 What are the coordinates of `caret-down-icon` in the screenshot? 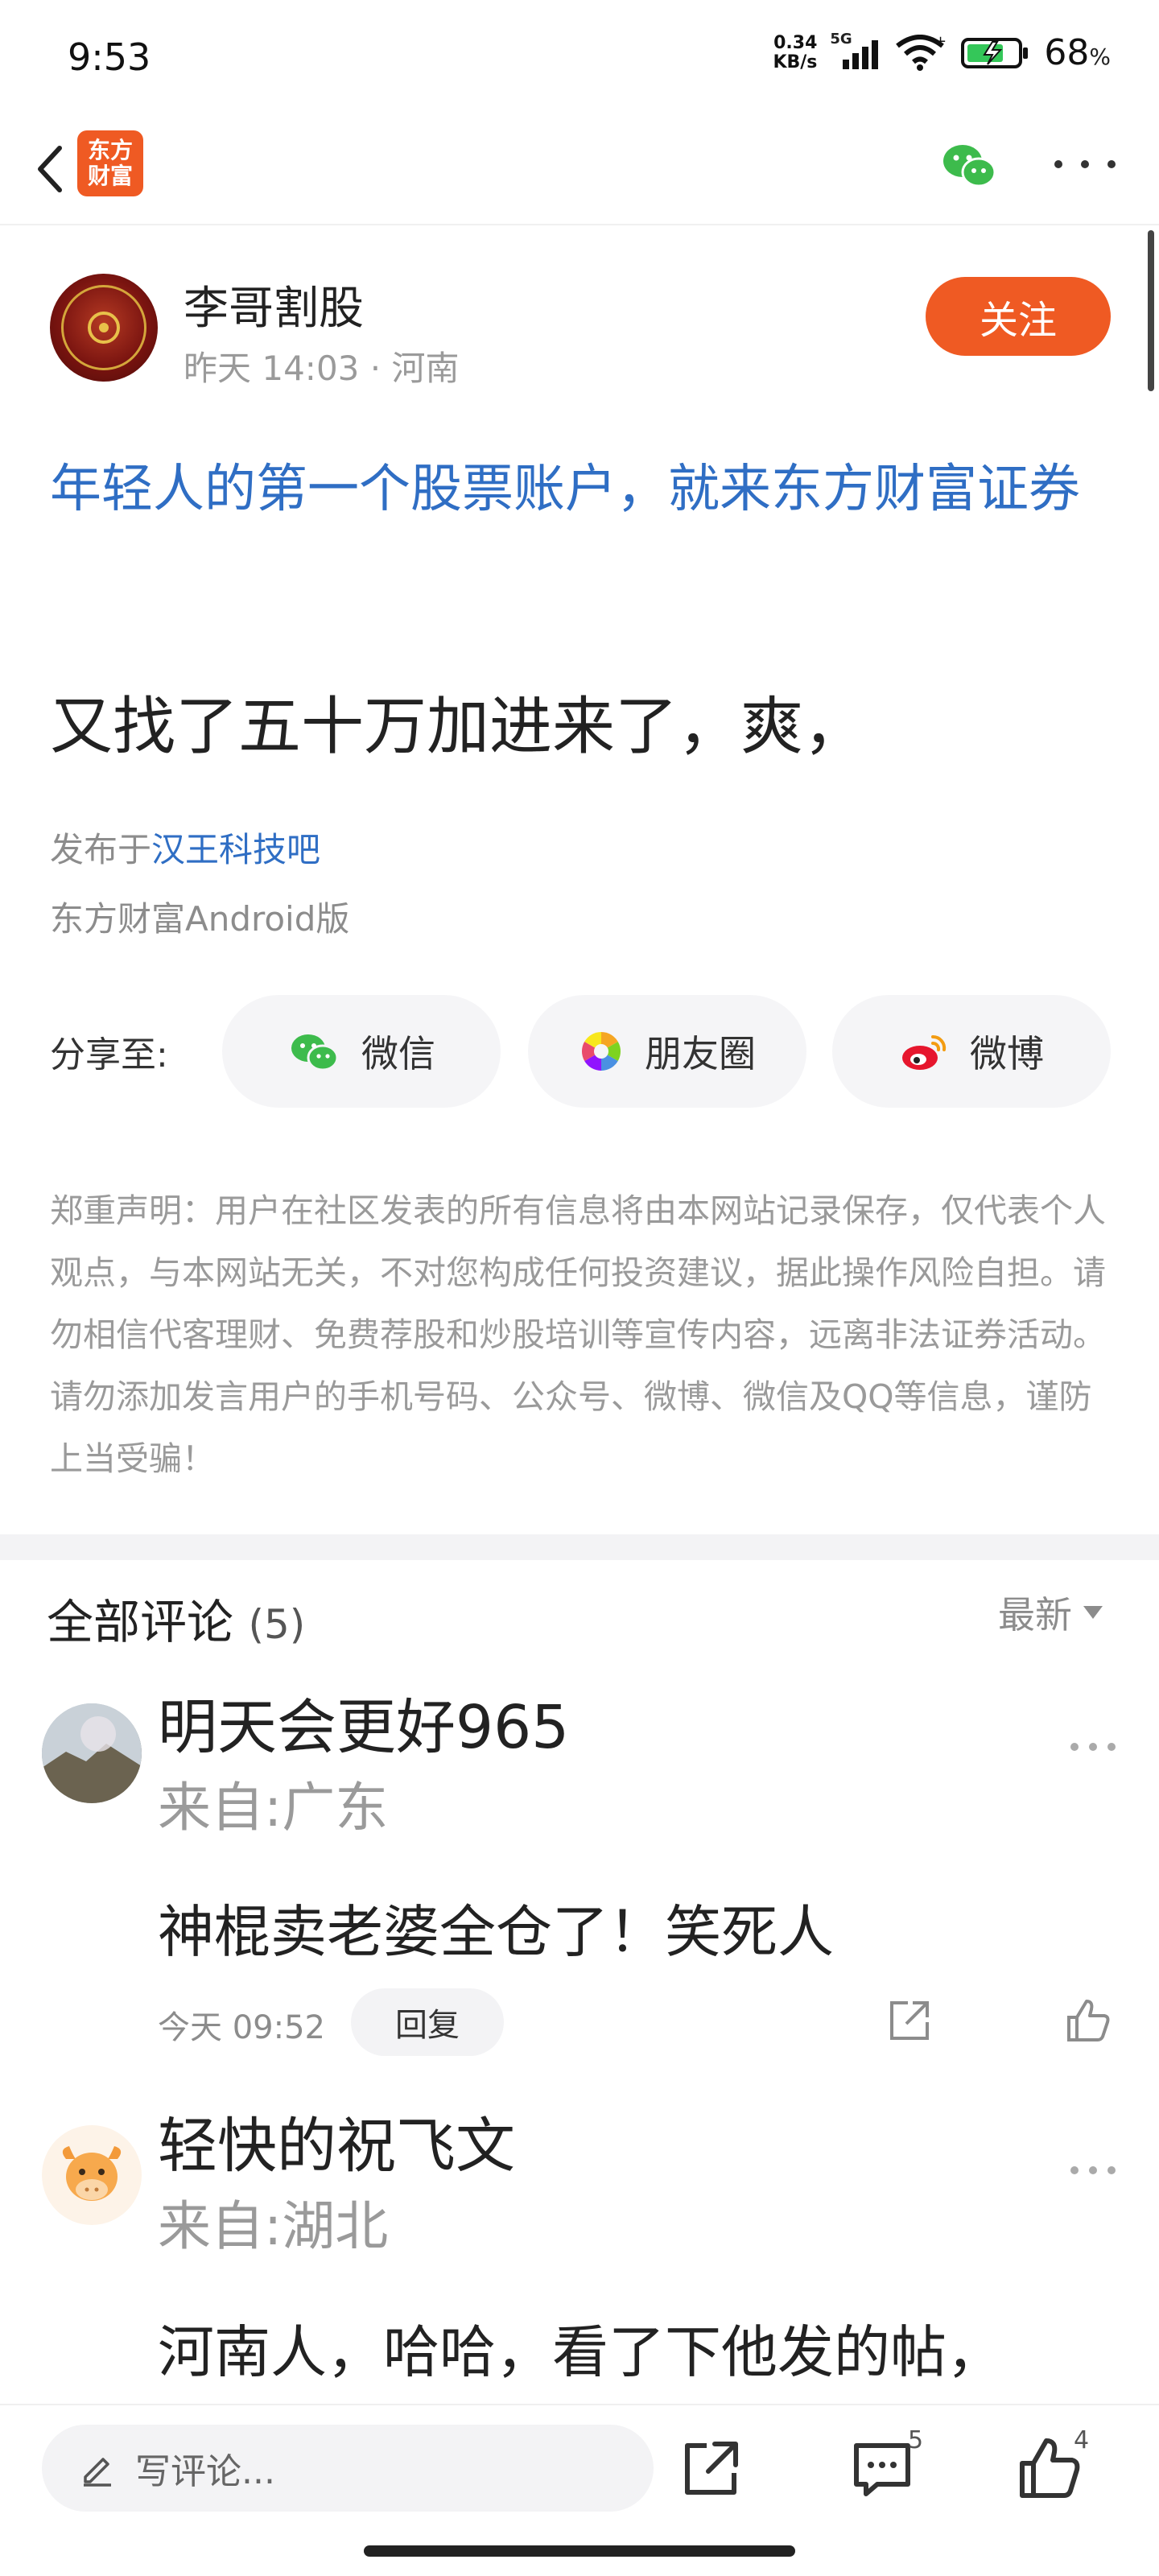 It's located at (1093, 1612).